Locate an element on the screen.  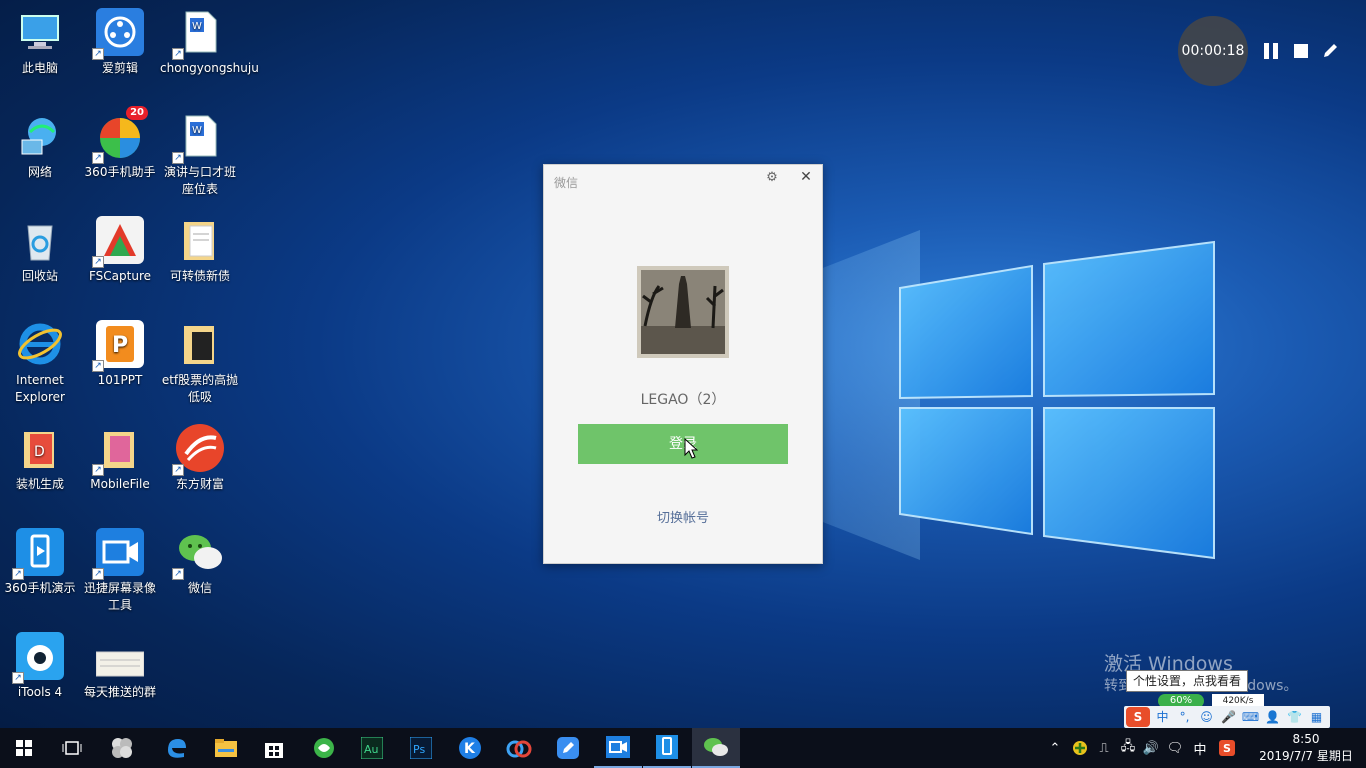
k-player-icon: K is located at coordinates (470, 748).